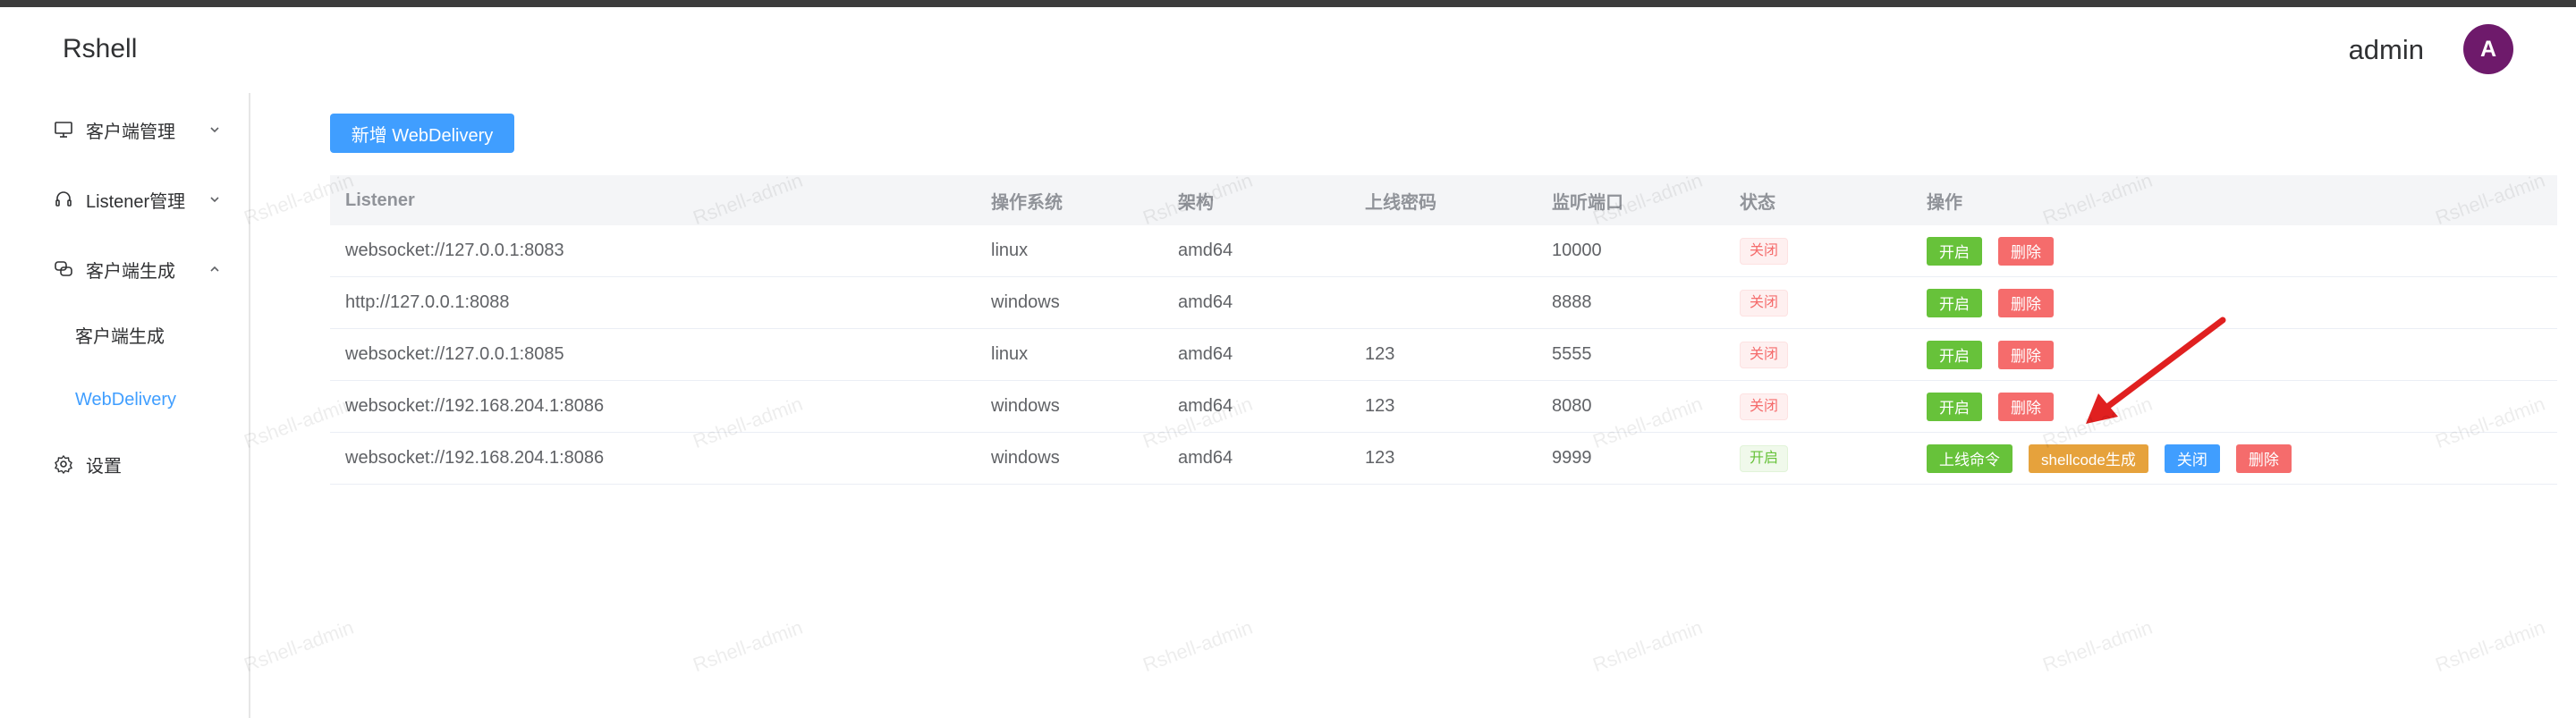 This screenshot has height=718, width=2576. What do you see at coordinates (215, 269) in the screenshot?
I see `chevron-up-icon` at bounding box center [215, 269].